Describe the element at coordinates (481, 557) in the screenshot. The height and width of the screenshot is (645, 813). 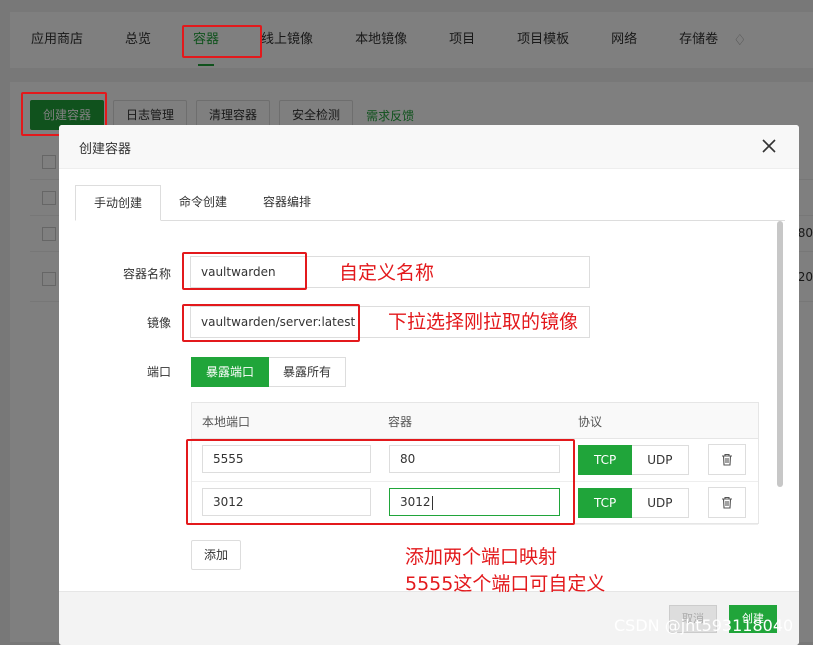
I see `annotation-port-note-1: 添加两个端口映射` at that location.